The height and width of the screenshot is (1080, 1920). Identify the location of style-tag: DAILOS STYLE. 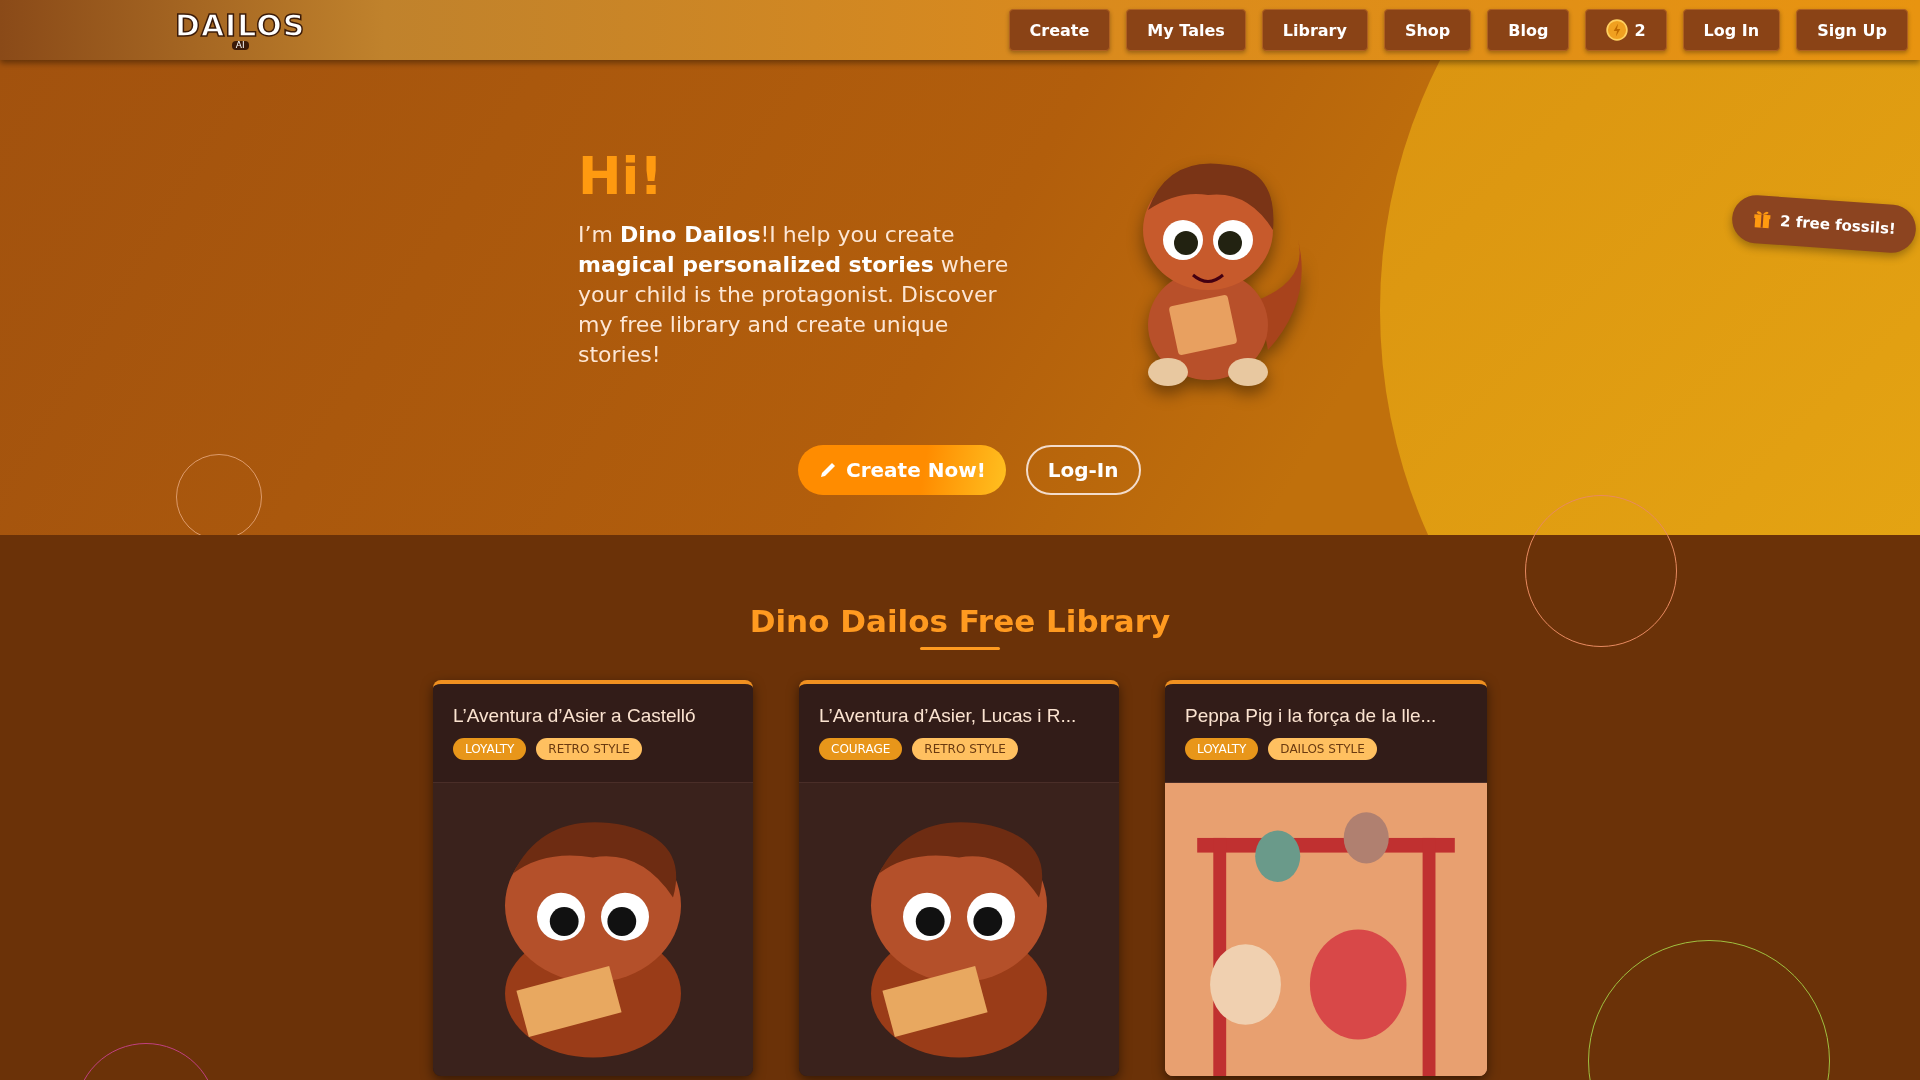
(1322, 749).